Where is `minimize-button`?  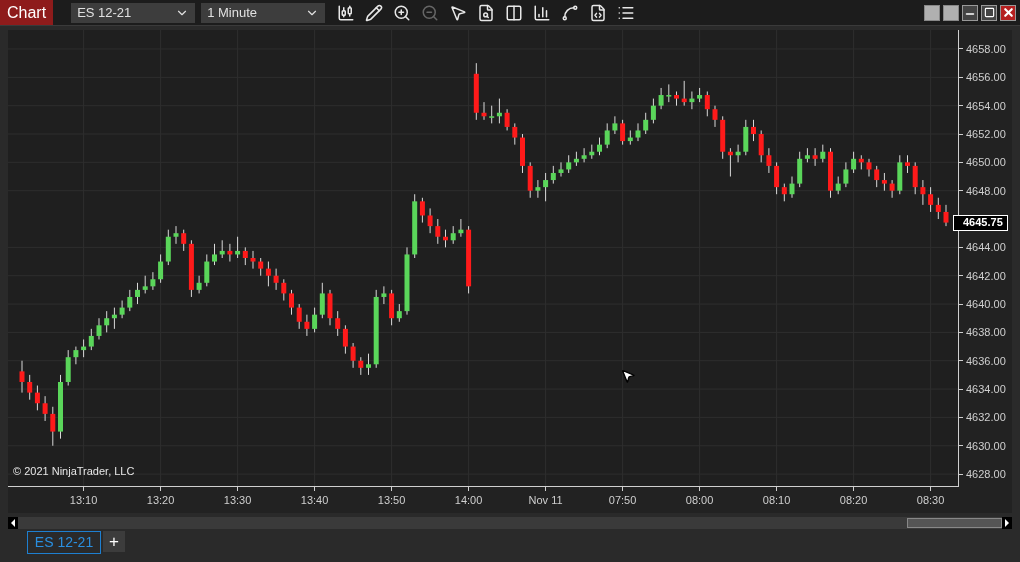
minimize-button is located at coordinates (970, 12).